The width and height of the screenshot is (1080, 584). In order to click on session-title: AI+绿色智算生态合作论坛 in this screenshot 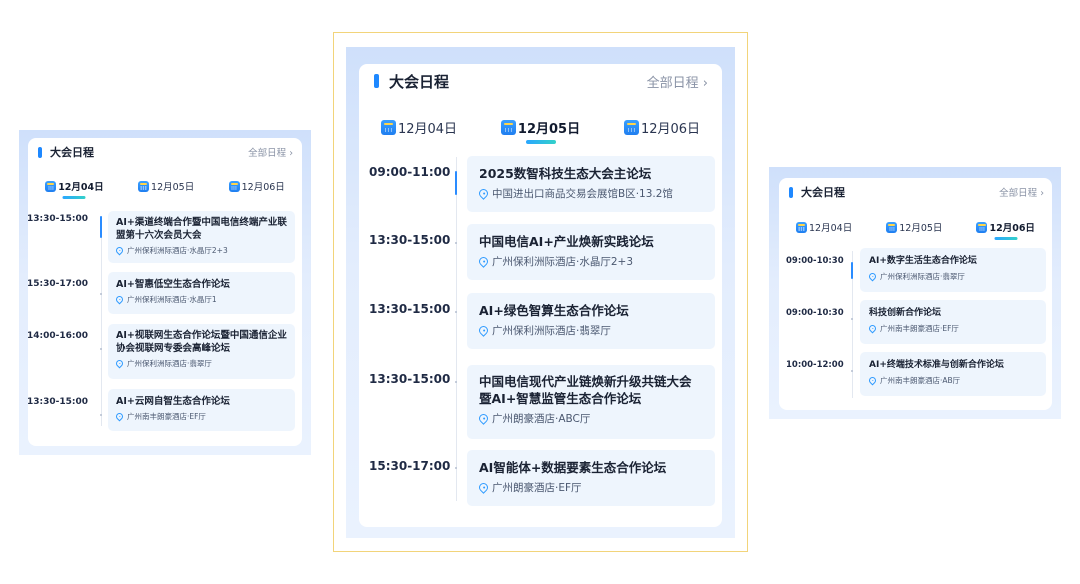, I will do `click(554, 310)`.